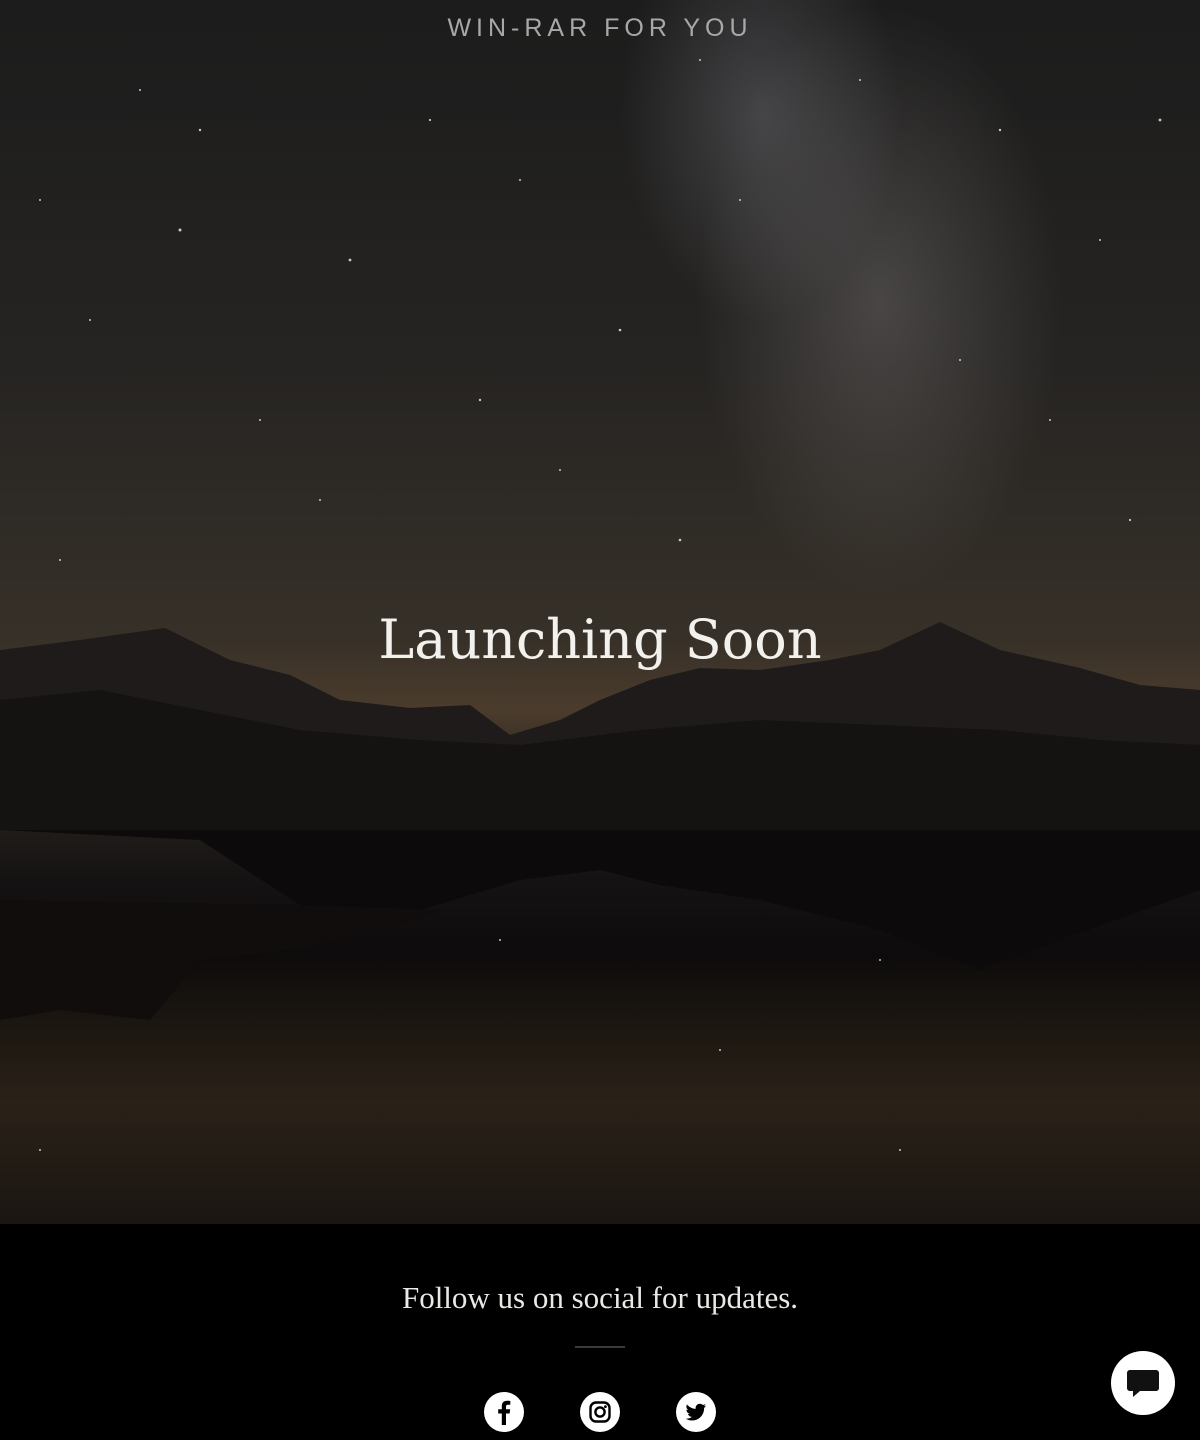 This screenshot has height=1440, width=1200. Describe the element at coordinates (696, 1412) in the screenshot. I see `twitter-icon` at that location.